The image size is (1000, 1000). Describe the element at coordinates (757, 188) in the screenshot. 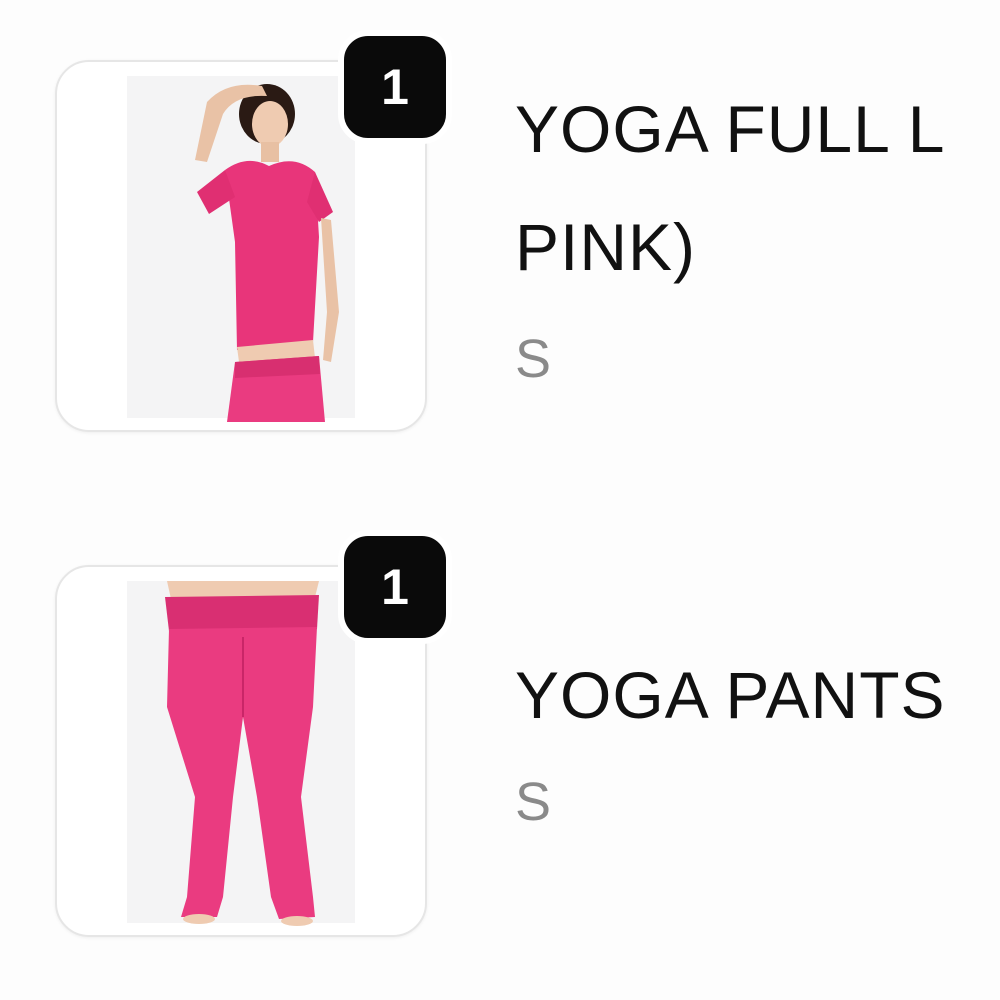

I see `product-name: YOGA FULL L PINK)` at that location.